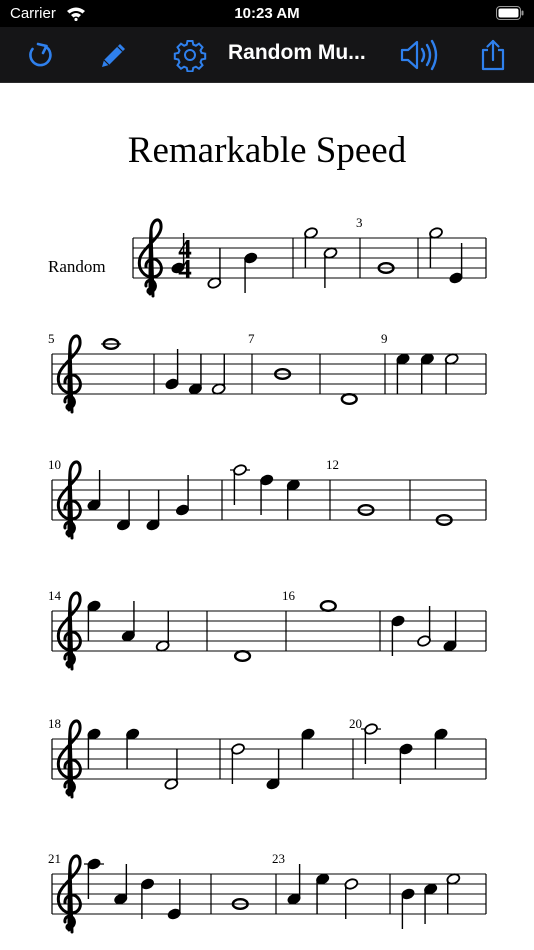 This screenshot has height=950, width=534. I want to click on measure: 23, so click(315, 885).